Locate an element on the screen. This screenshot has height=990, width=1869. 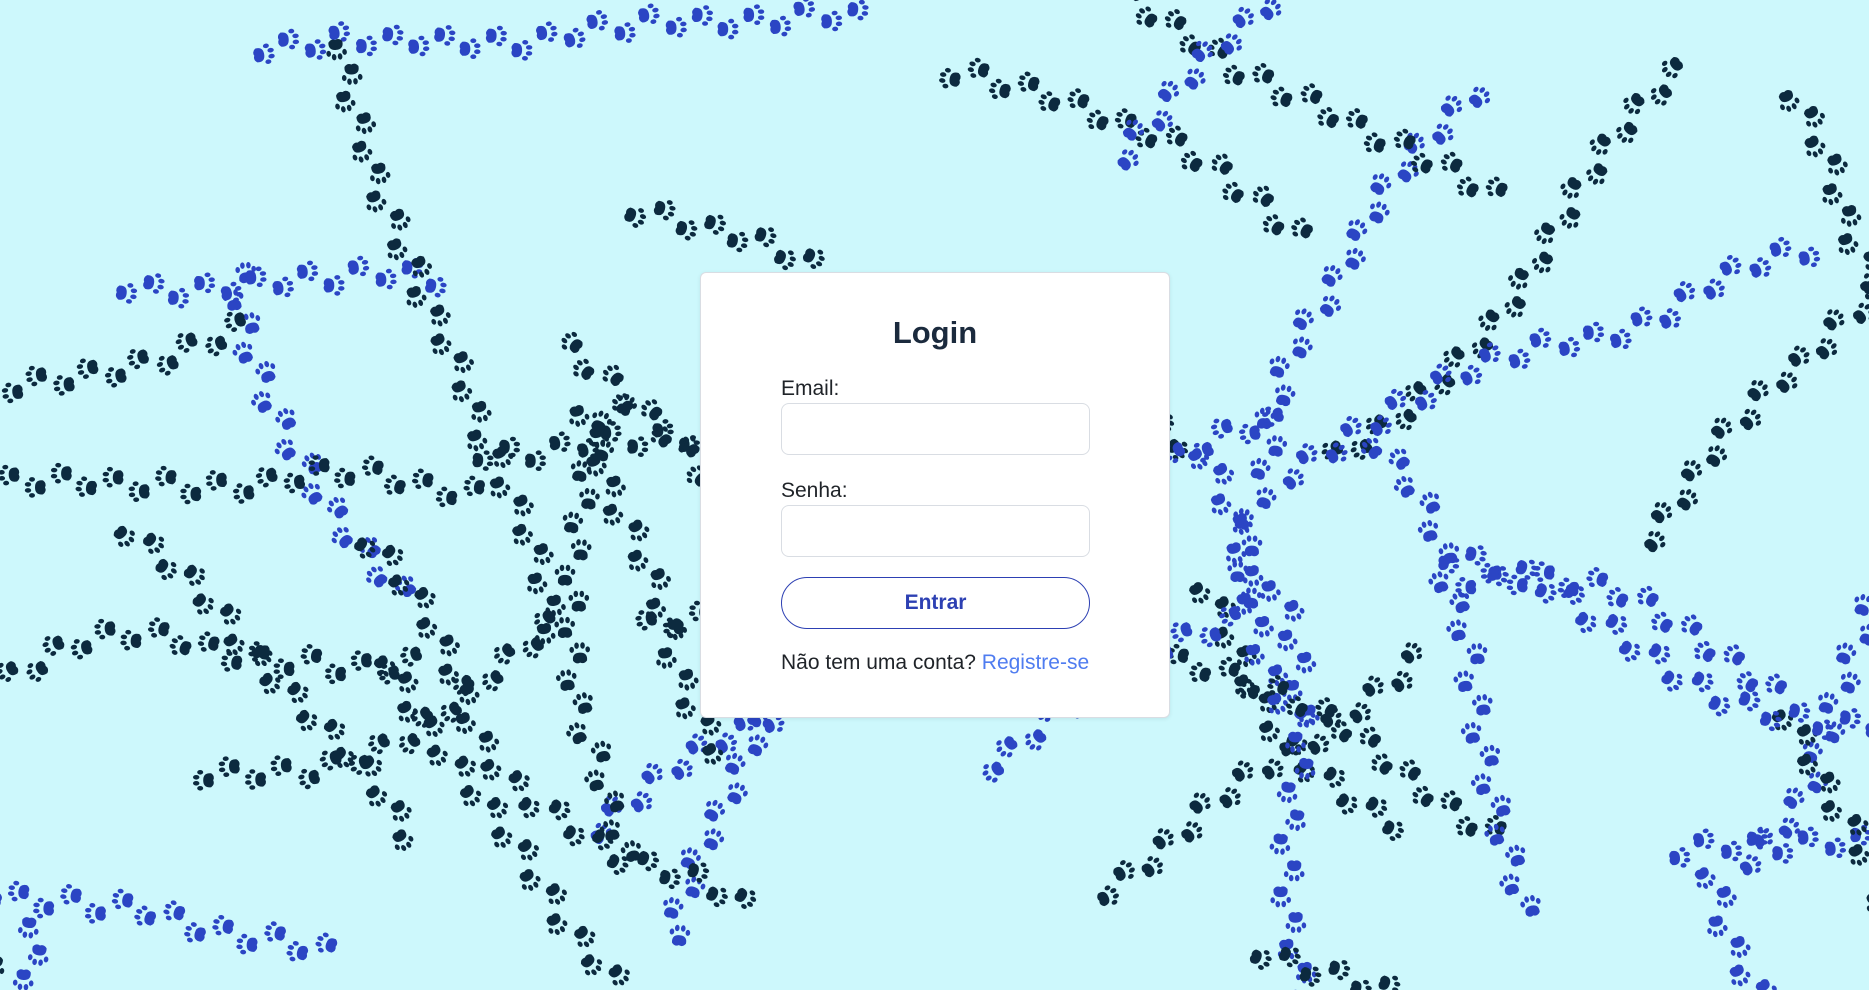
login-submit-button: Entrar is located at coordinates (935, 603).